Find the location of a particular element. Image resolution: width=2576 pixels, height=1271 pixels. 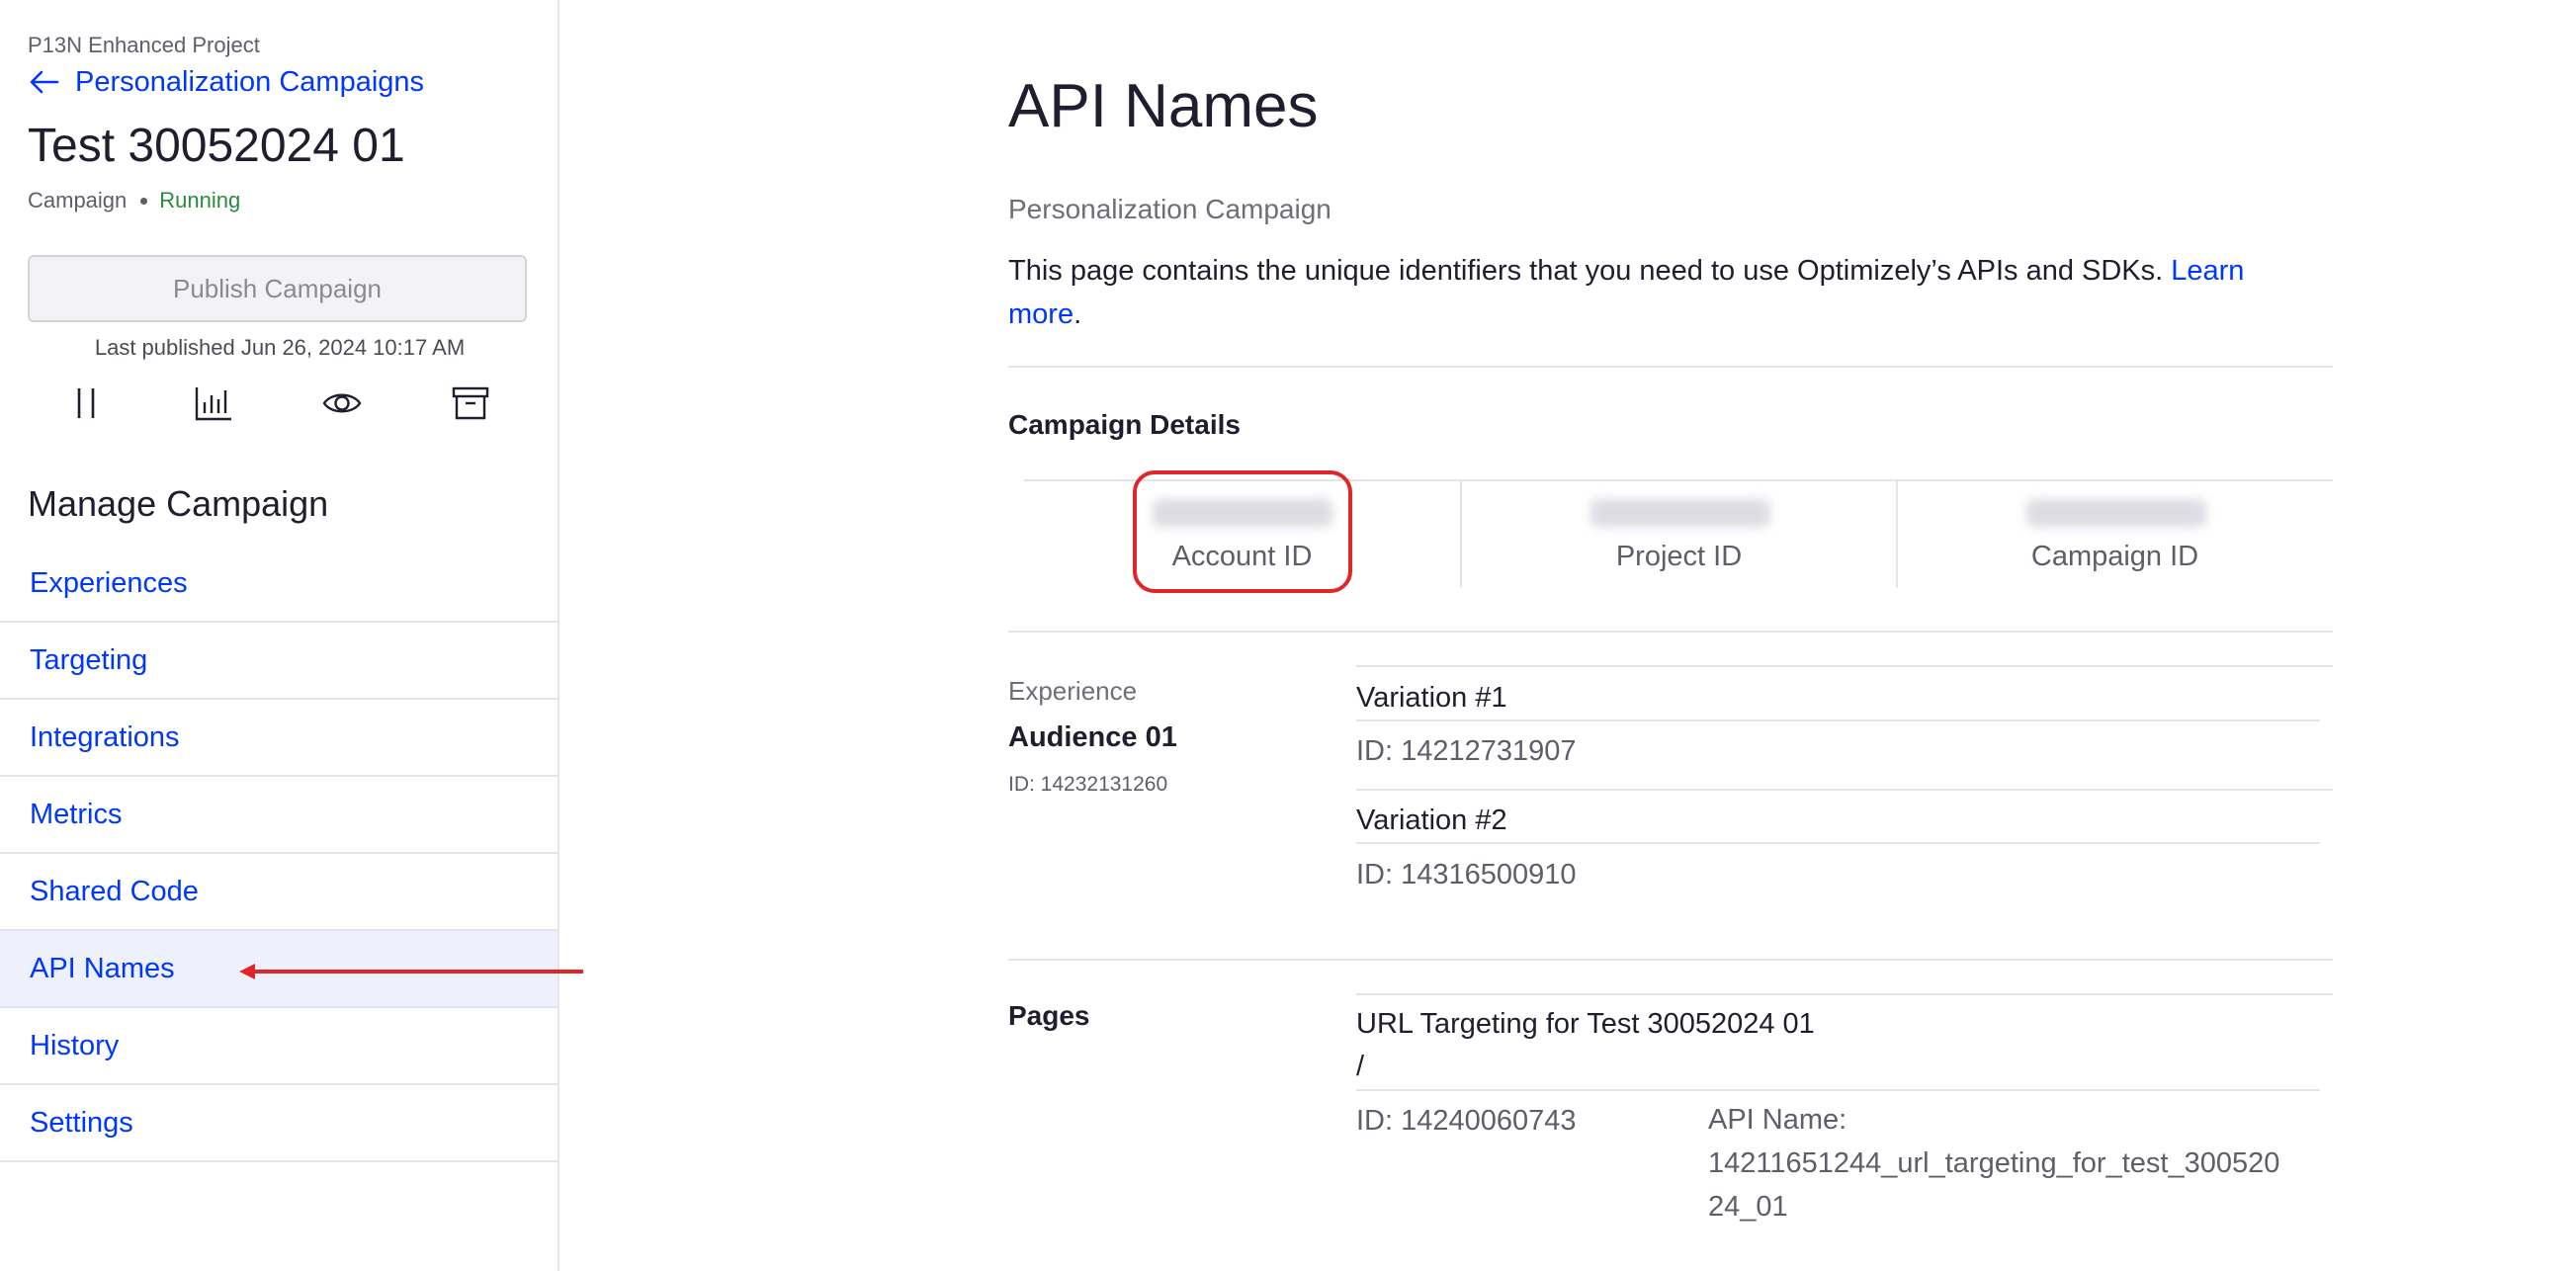

campaign-details-heading: Campaign Details is located at coordinates (1124, 424).